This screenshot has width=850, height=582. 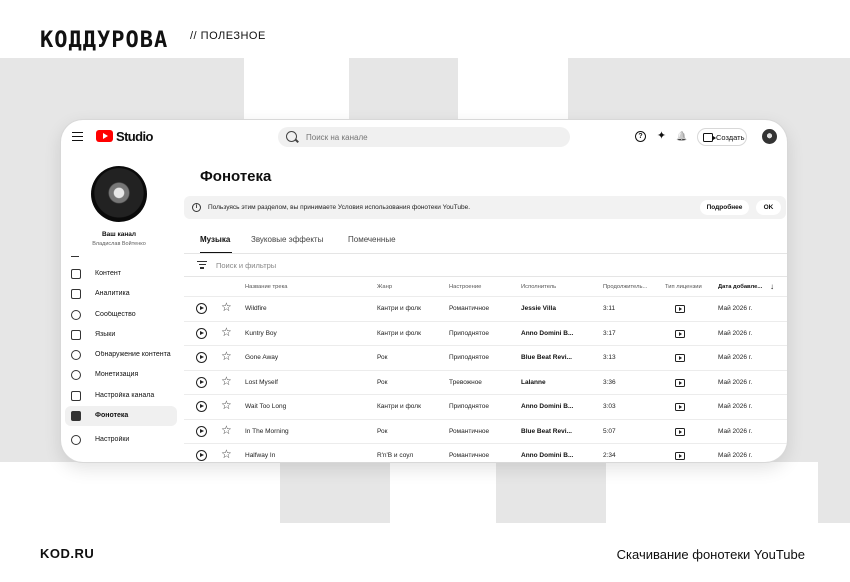 What do you see at coordinates (549, 308) in the screenshot?
I see `track-artist: Jessie Villa` at bounding box center [549, 308].